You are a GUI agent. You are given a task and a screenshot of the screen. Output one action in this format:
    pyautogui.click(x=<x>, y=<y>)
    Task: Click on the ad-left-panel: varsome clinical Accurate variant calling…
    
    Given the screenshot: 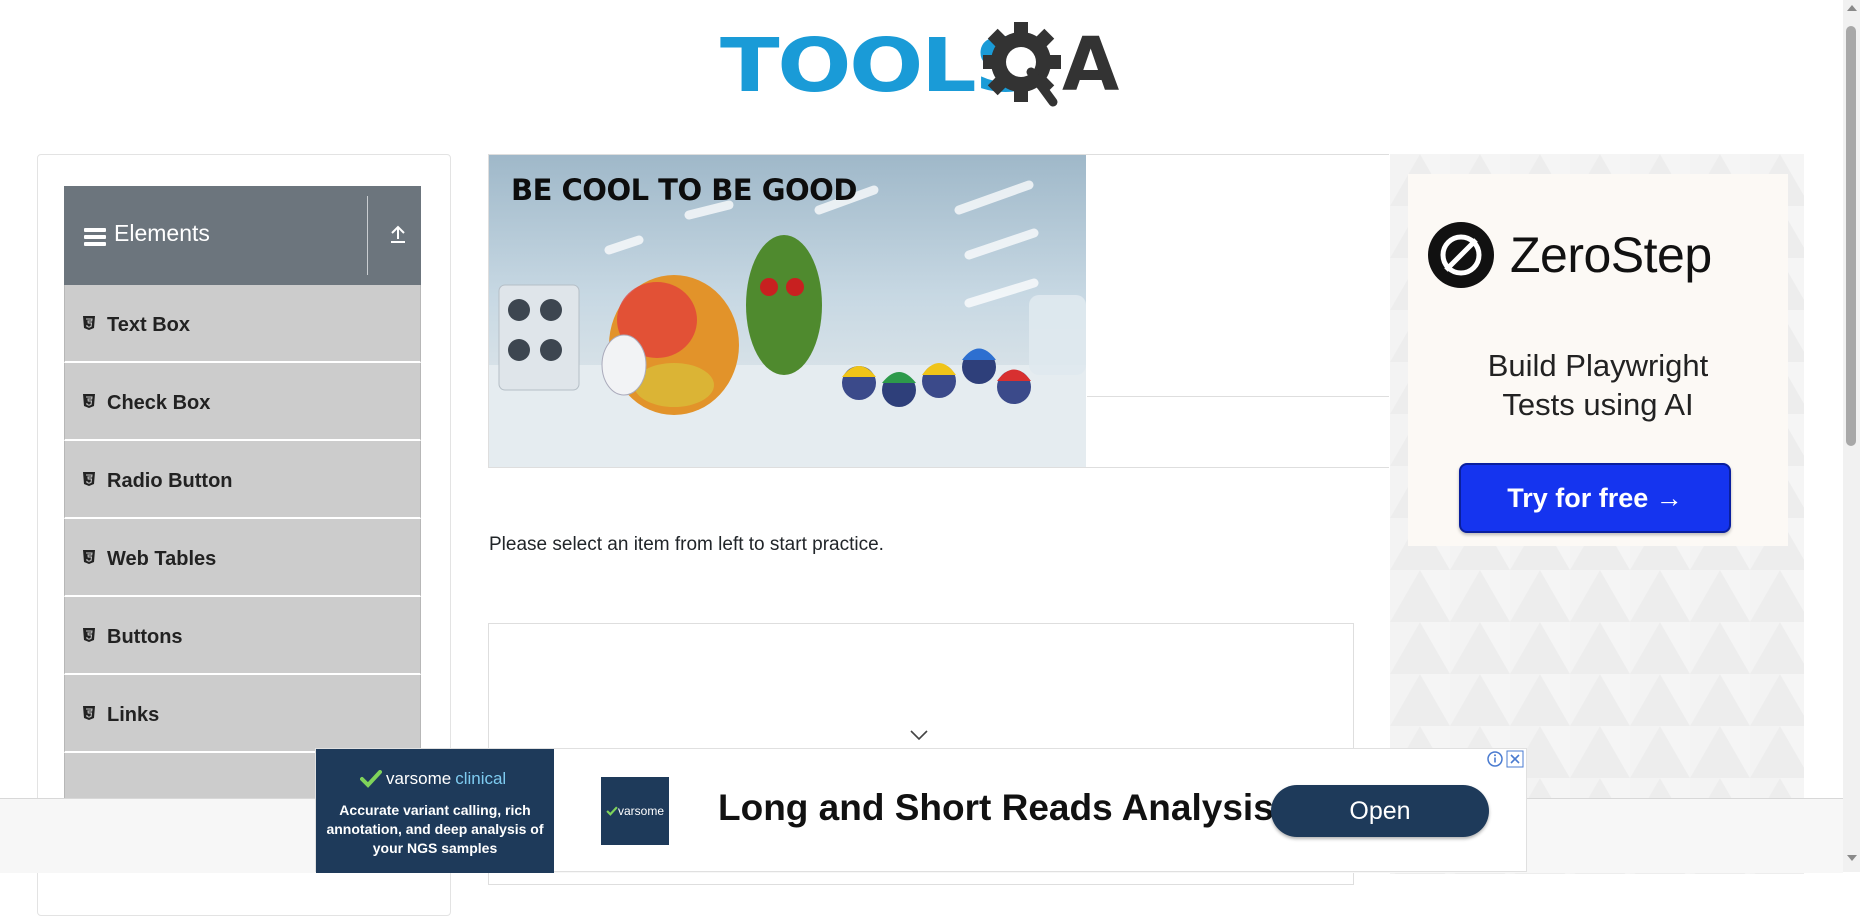 What is the action you would take?
    pyautogui.click(x=435, y=811)
    